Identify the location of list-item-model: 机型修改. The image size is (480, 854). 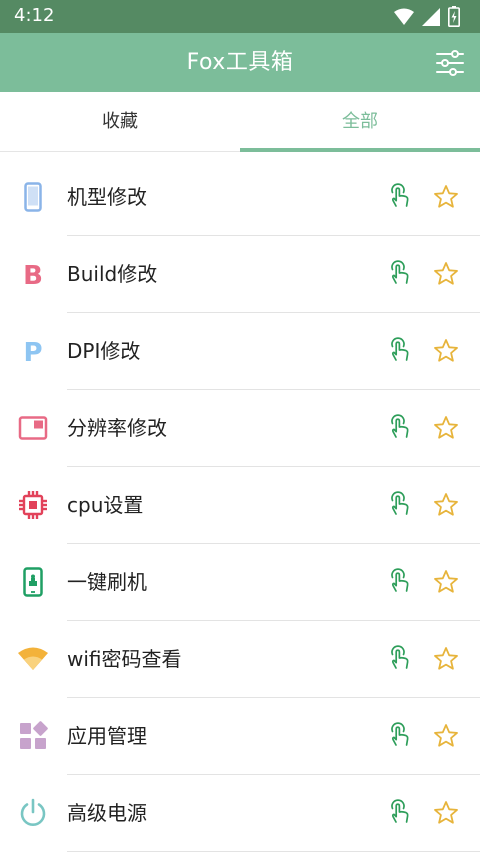
(240, 197).